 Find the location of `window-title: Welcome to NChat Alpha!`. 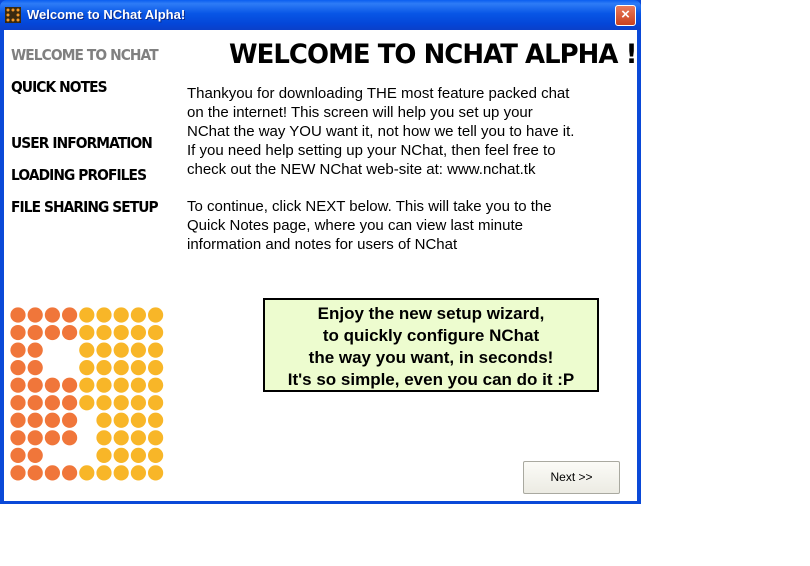

window-title: Welcome to NChat Alpha! is located at coordinates (106, 14).